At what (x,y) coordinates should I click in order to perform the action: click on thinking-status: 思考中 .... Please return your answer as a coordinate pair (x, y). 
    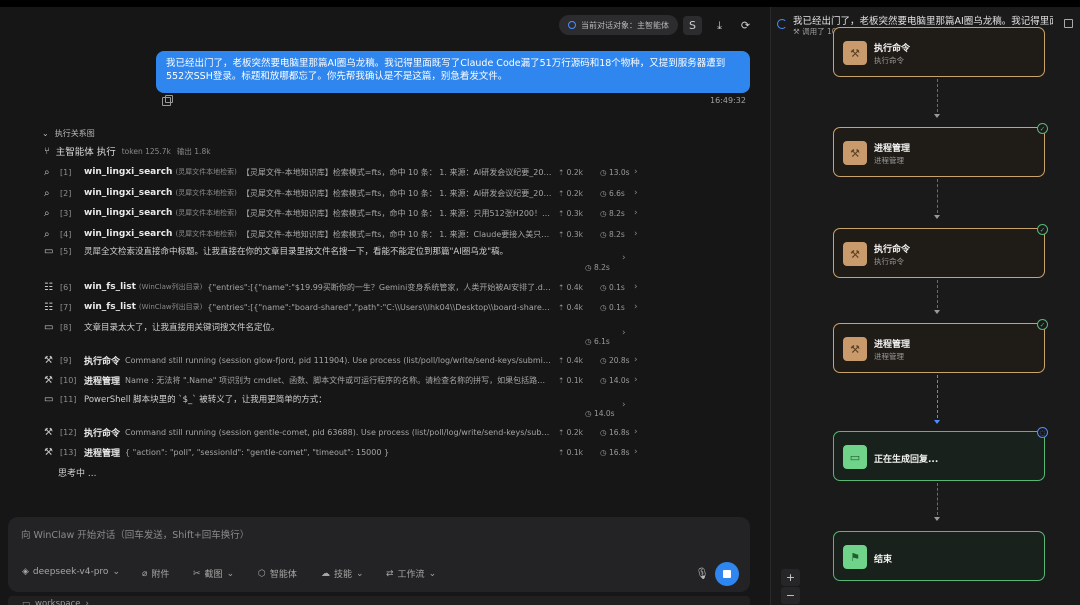
    Looking at the image, I should click on (77, 474).